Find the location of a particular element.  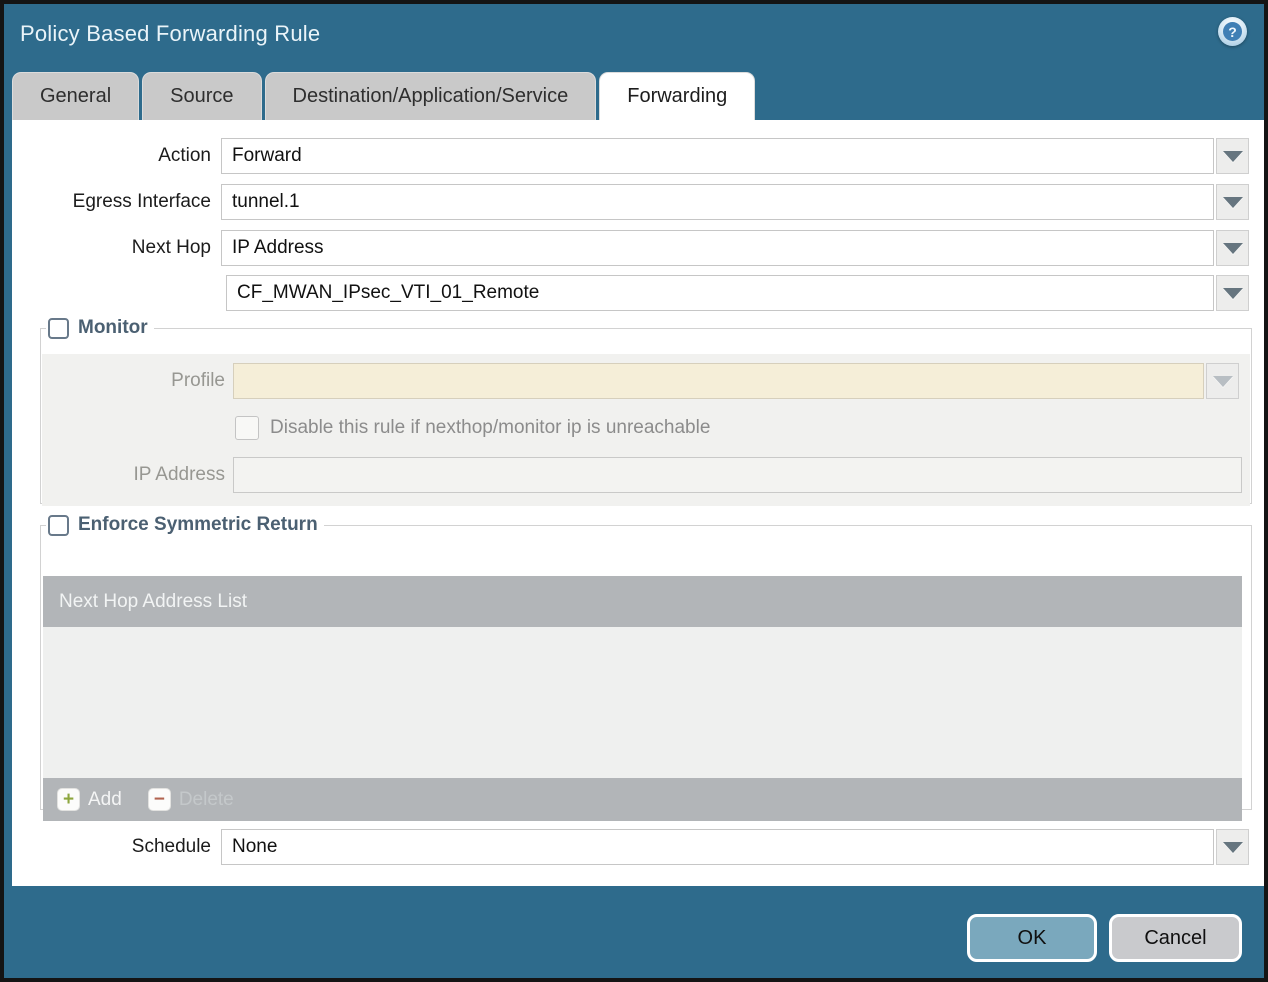

next-hop-label: Next Hop is located at coordinates (171, 247).